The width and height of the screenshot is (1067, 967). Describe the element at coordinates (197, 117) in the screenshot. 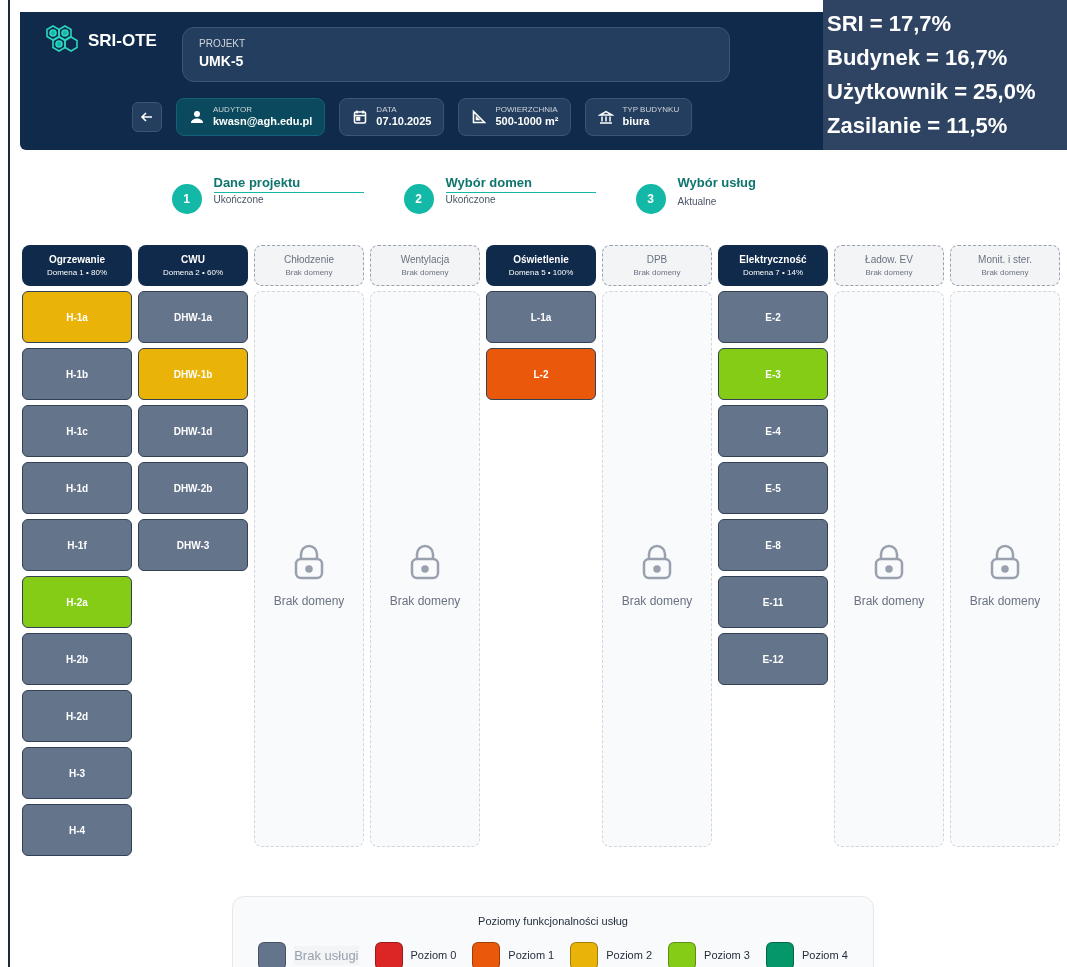

I see `user-icon` at that location.